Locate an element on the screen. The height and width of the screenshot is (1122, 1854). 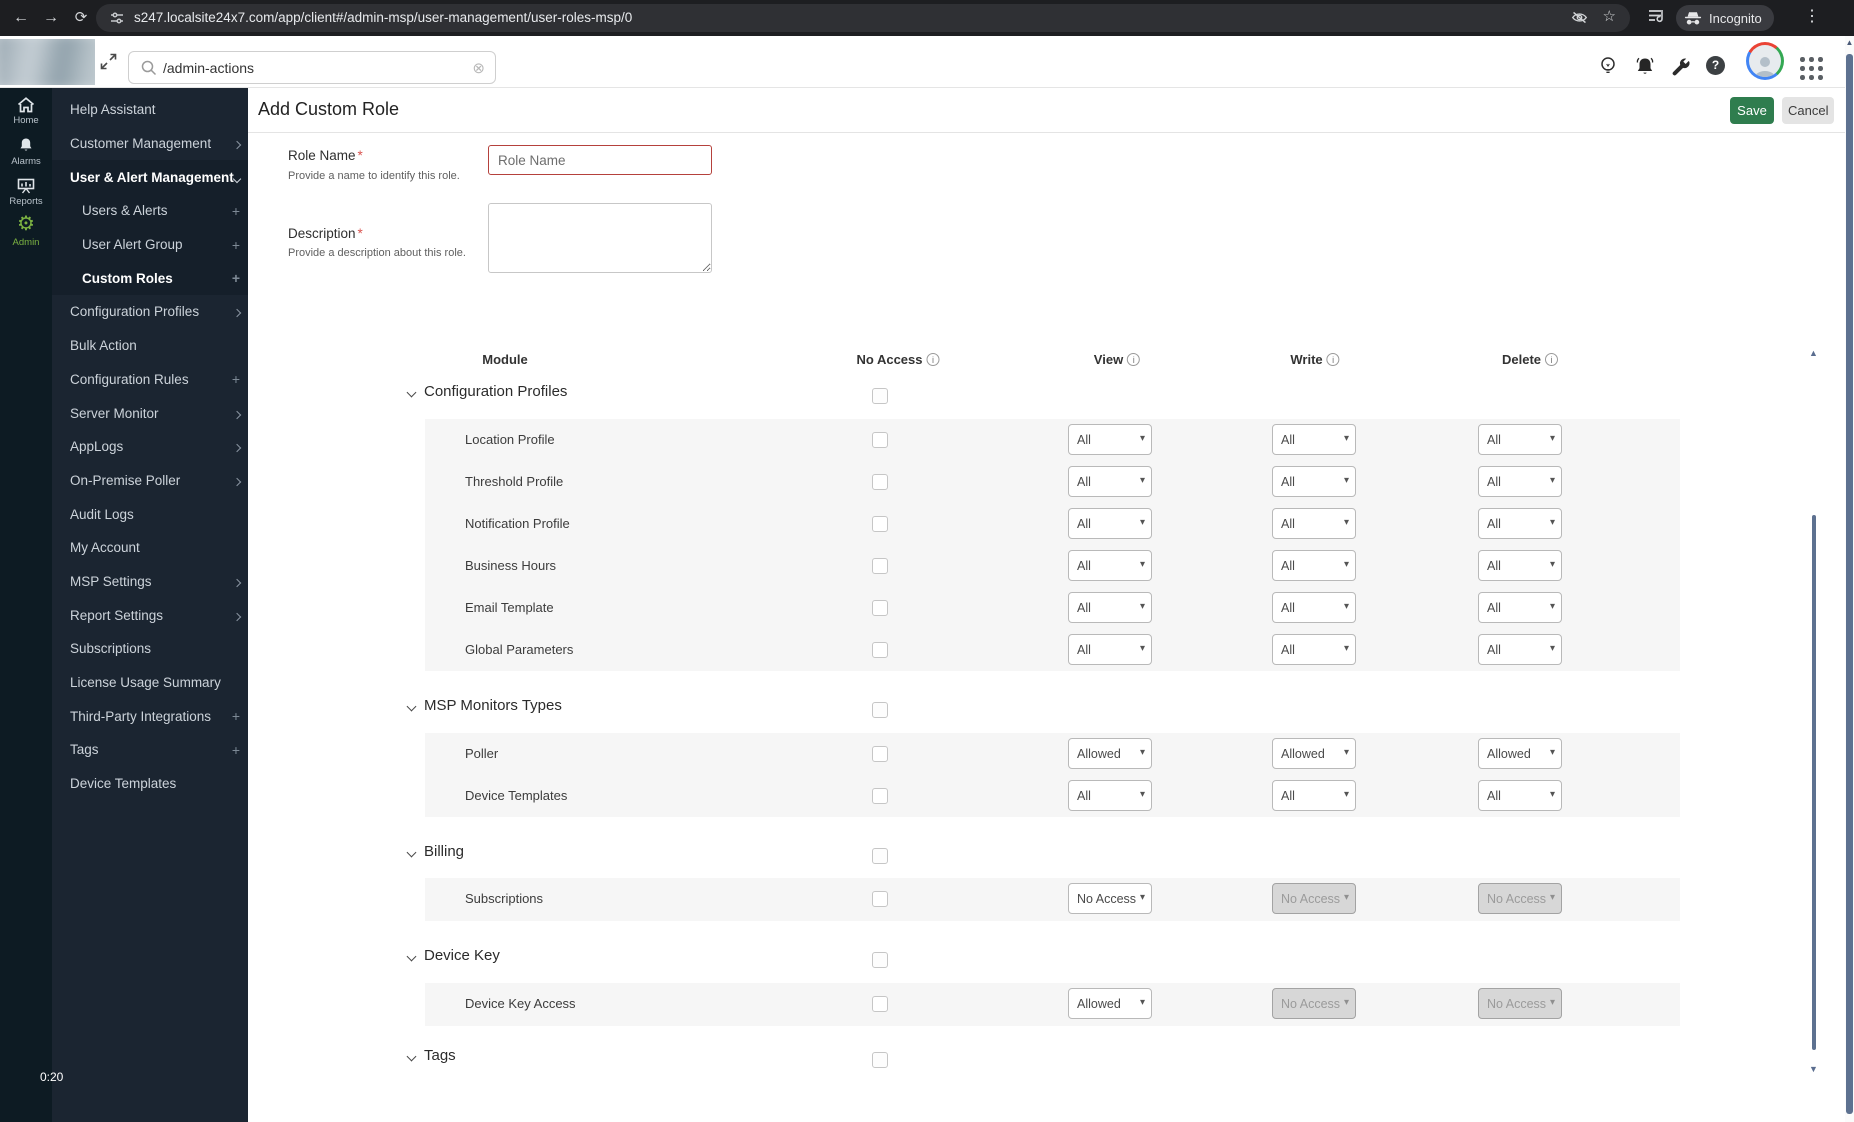
sidebar-item-user-alert-management: User & Alert Management is located at coordinates (150, 177).